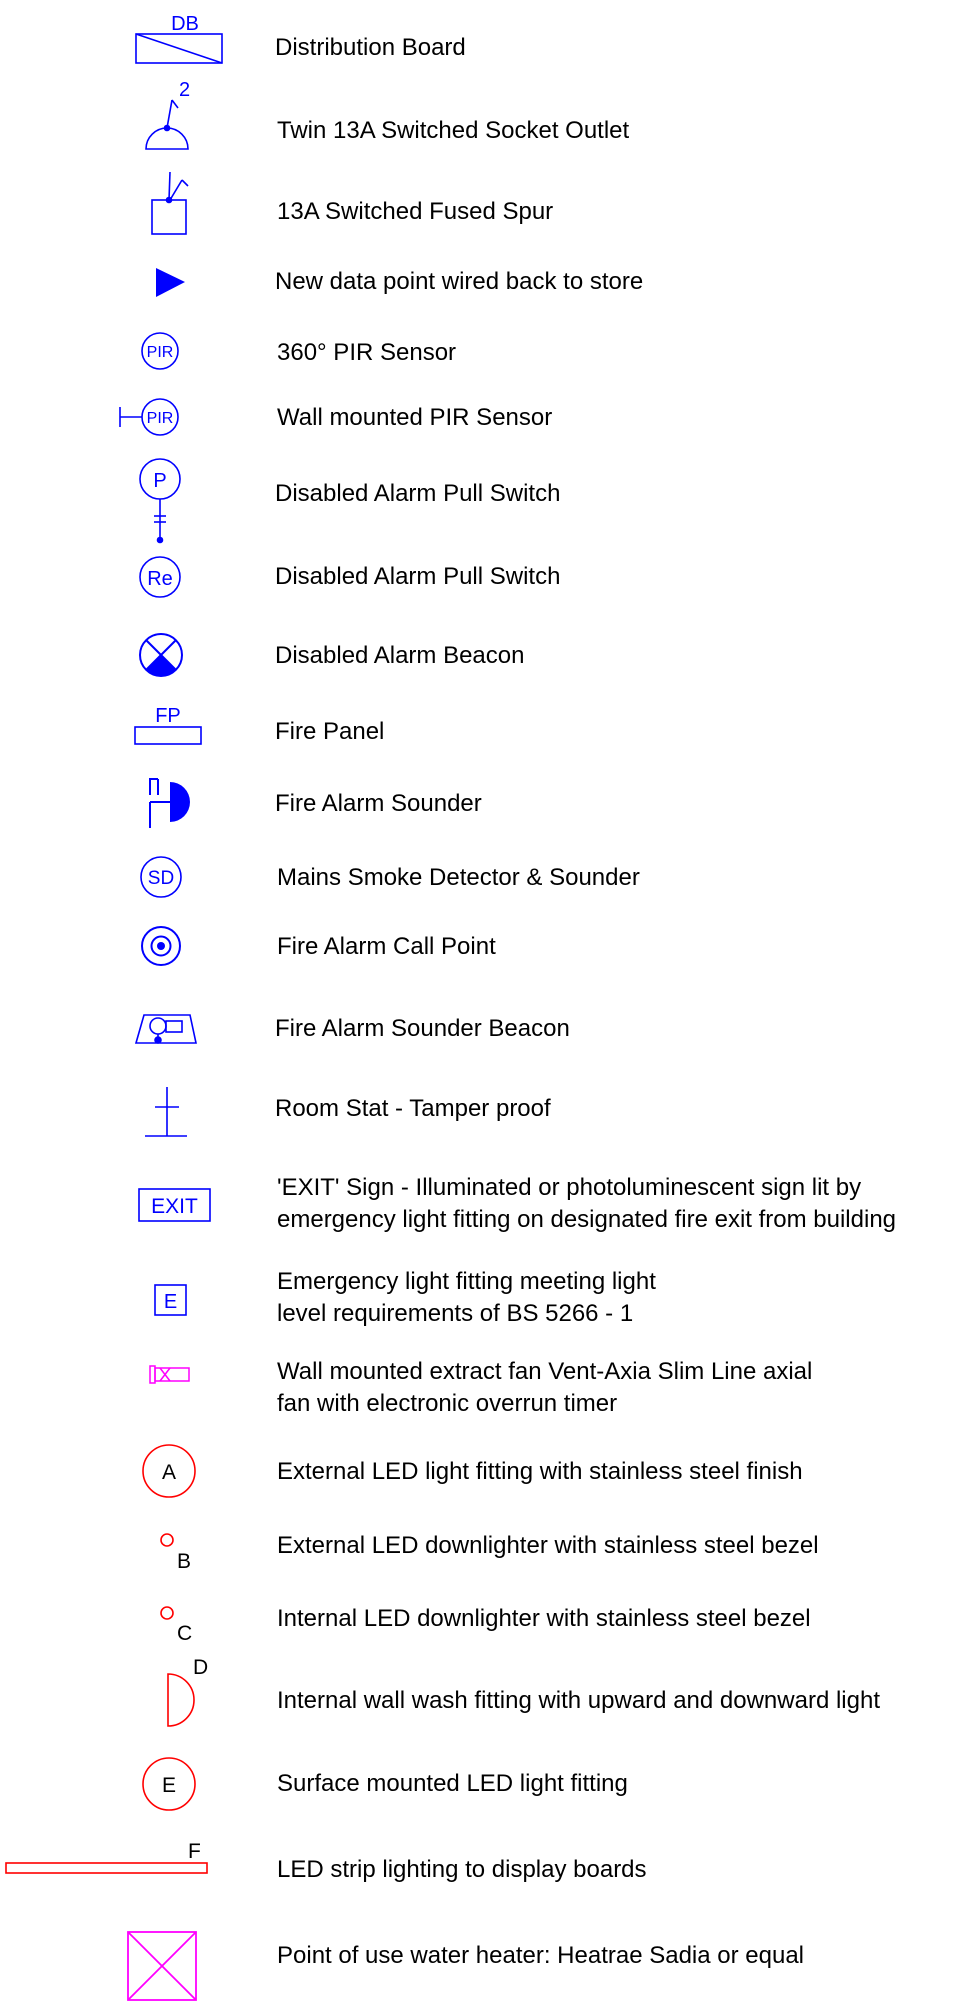 The width and height of the screenshot is (960, 2002). What do you see at coordinates (367, 352) in the screenshot?
I see `label-pir-sensor: 360° PIR Sensor` at bounding box center [367, 352].